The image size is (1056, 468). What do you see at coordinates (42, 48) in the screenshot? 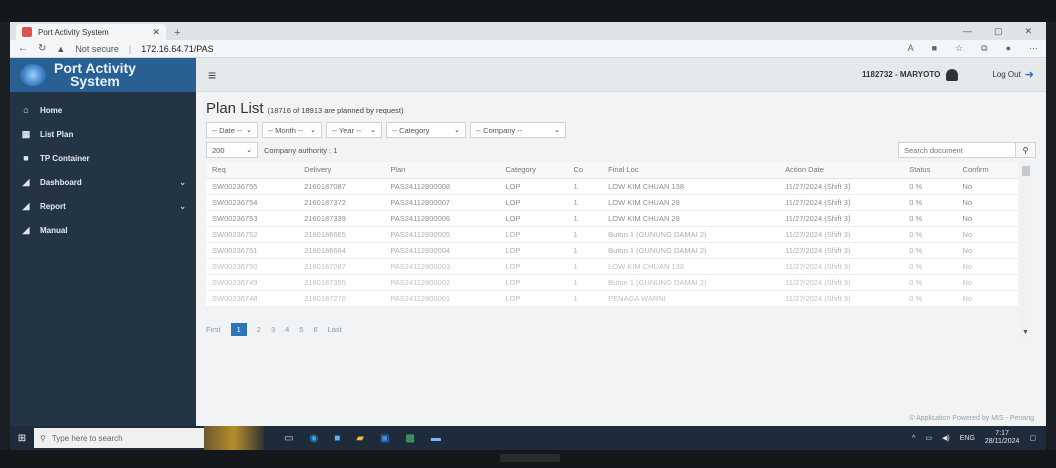
I see `reload-icon: ↻` at bounding box center [42, 48].